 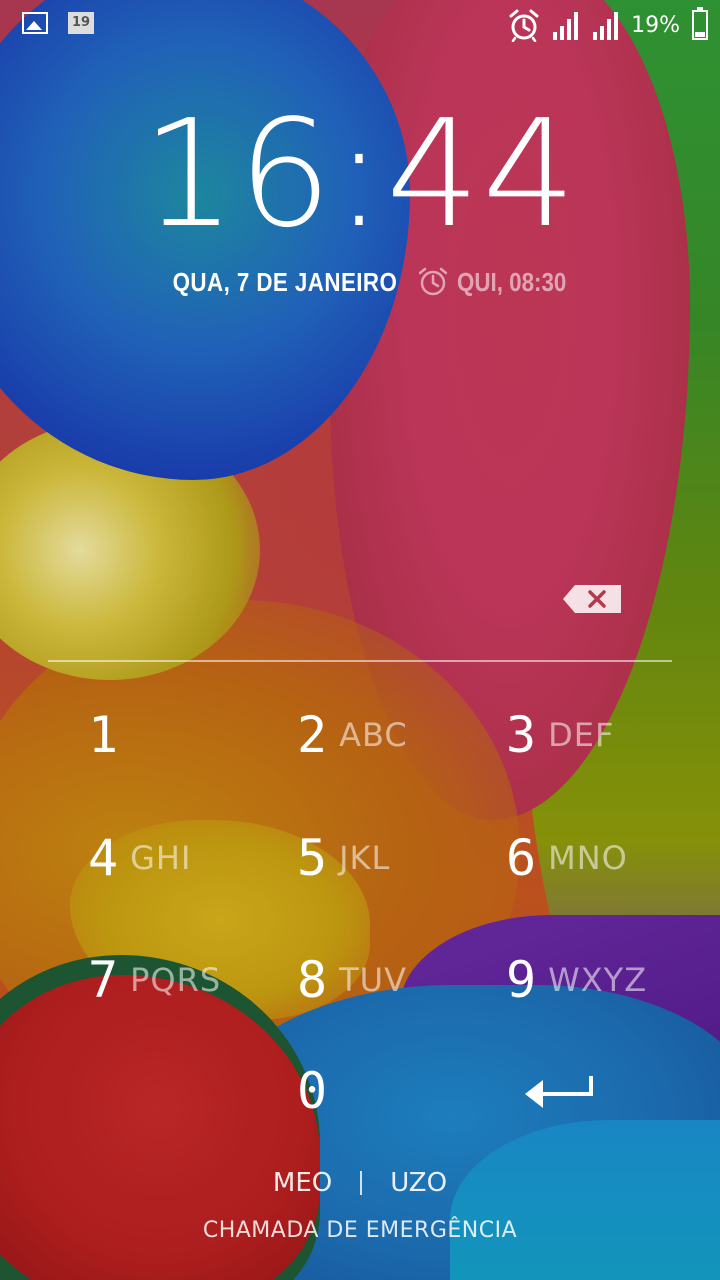 I want to click on carrier-labels: MEO UZO, so click(x=360, y=1183).